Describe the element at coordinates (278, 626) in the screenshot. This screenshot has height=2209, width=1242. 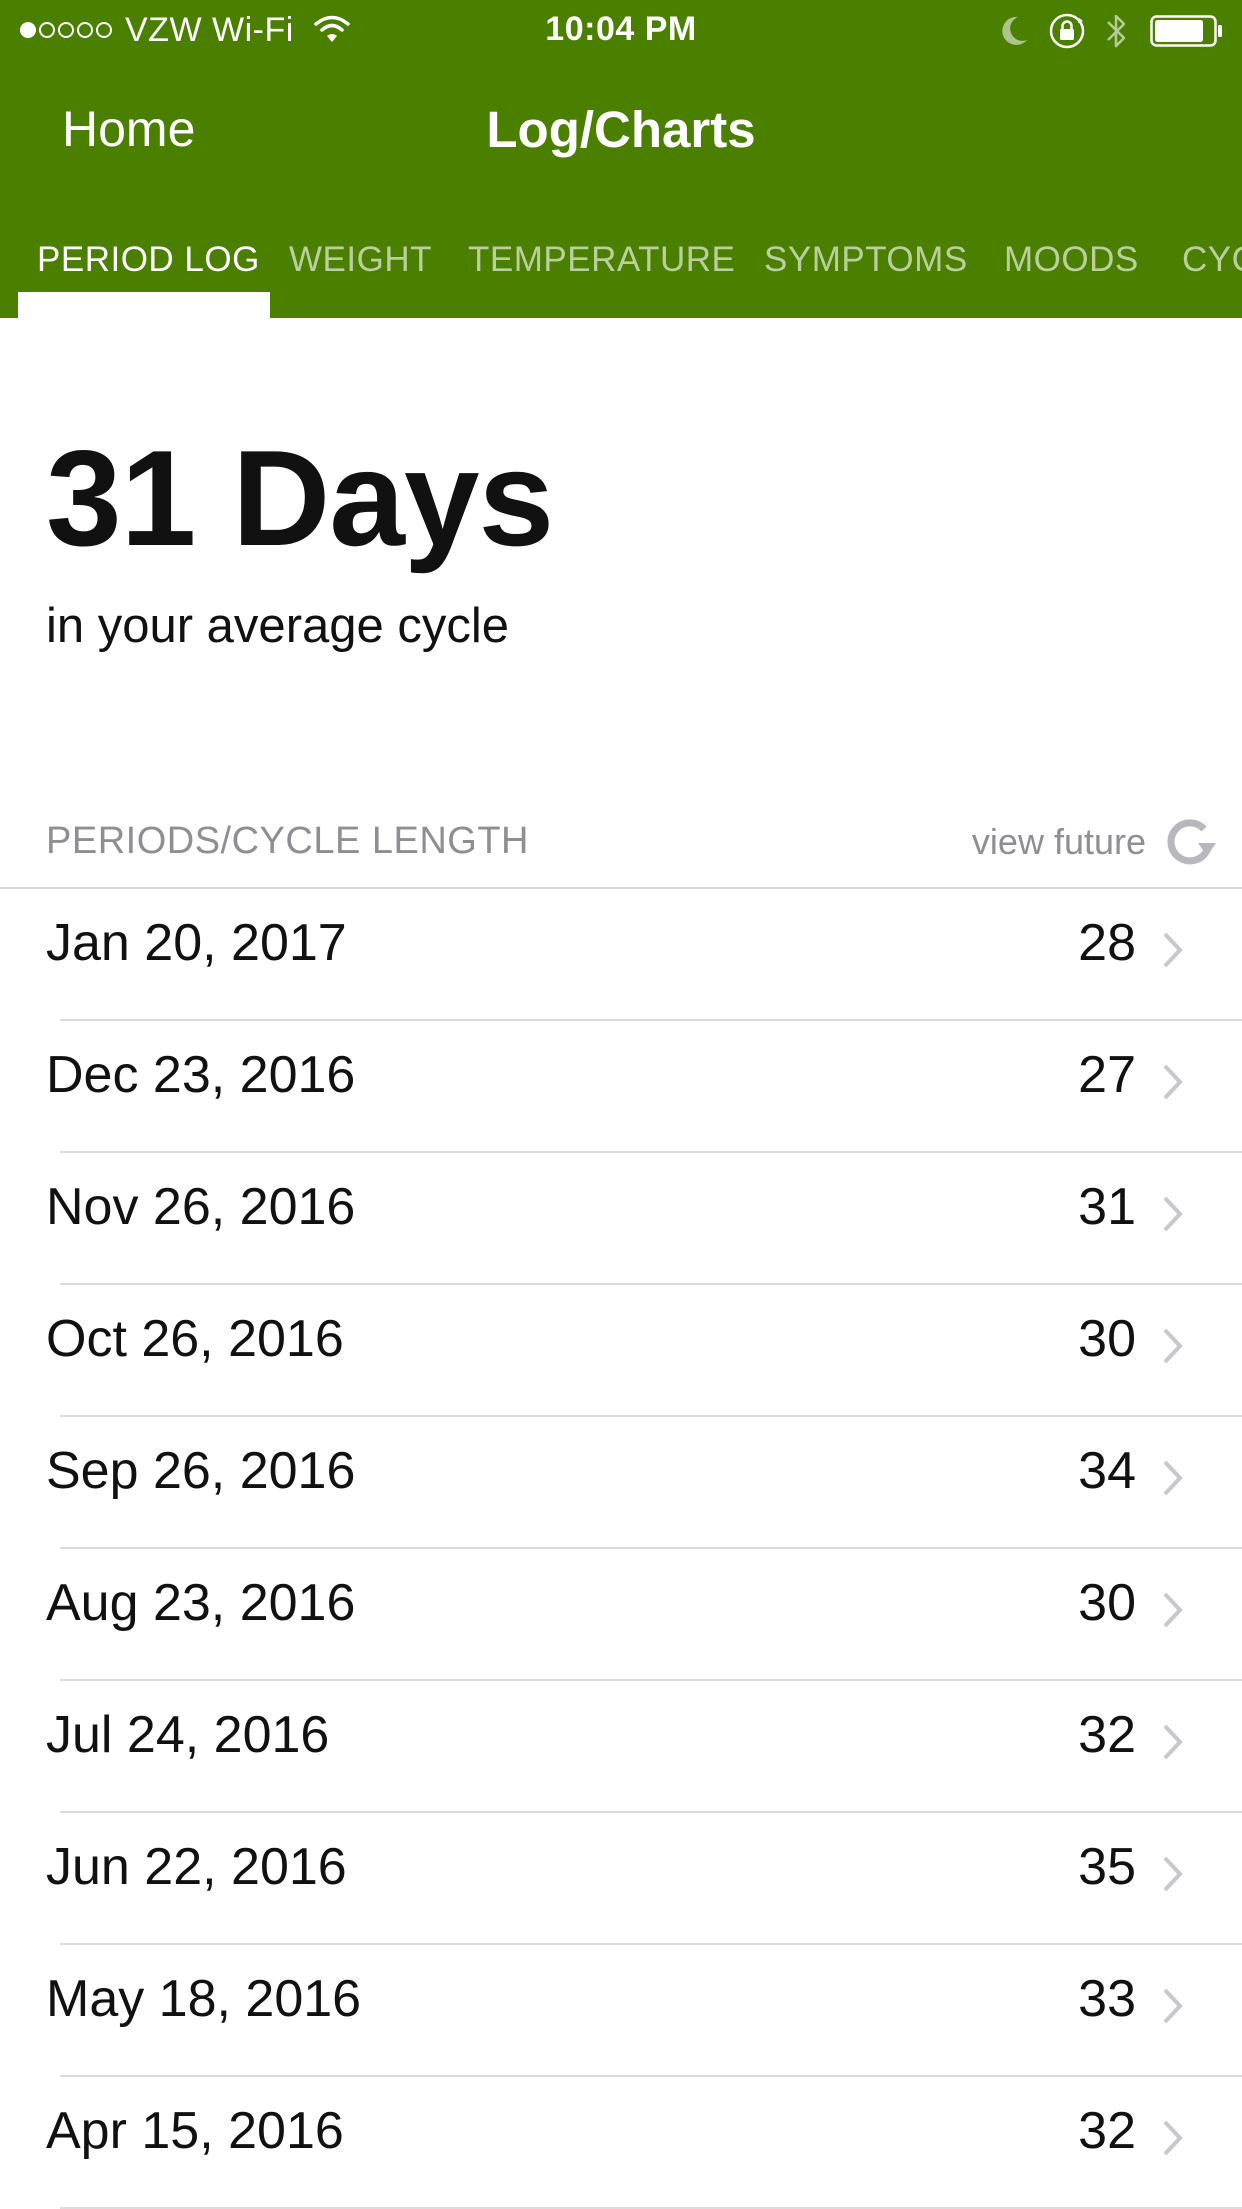
I see `average-cycle-caption: in your average cycle` at that location.